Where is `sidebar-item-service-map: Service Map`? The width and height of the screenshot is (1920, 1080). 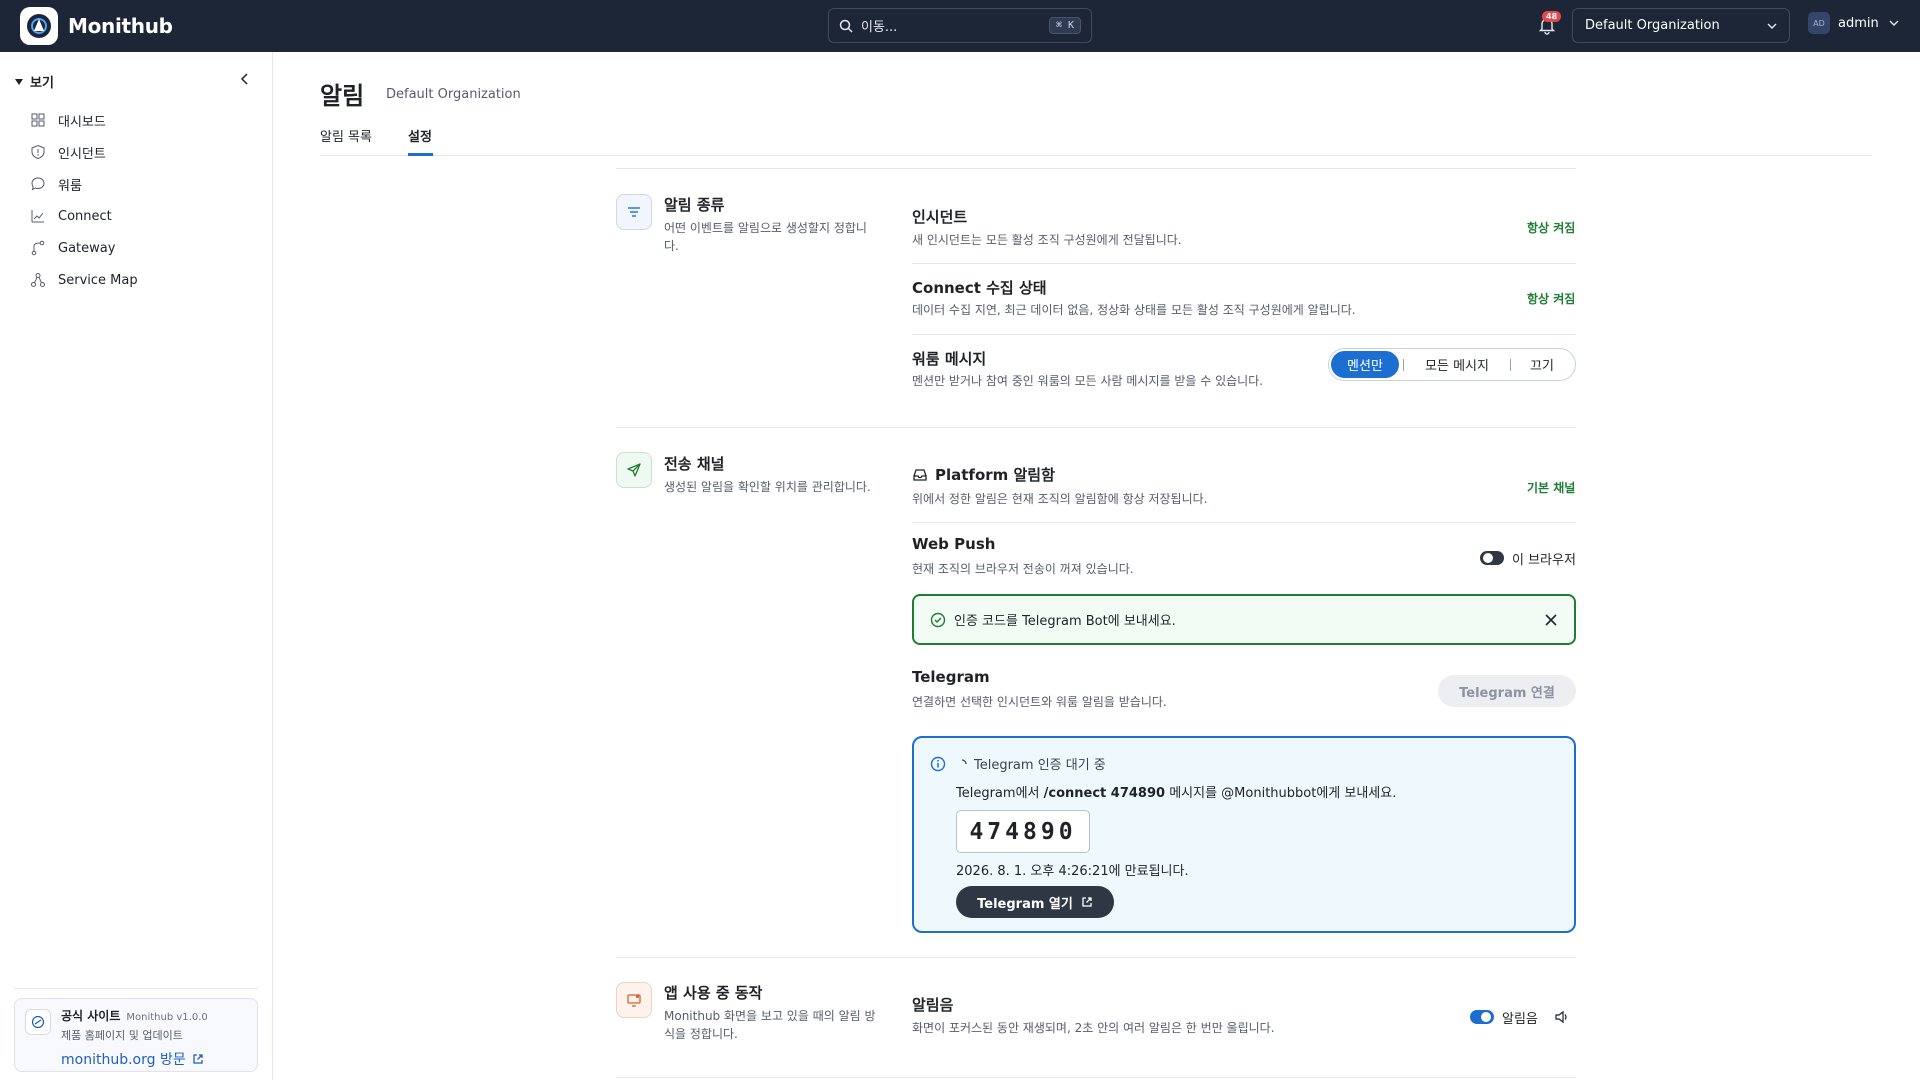 sidebar-item-service-map: Service Map is located at coordinates (84, 280).